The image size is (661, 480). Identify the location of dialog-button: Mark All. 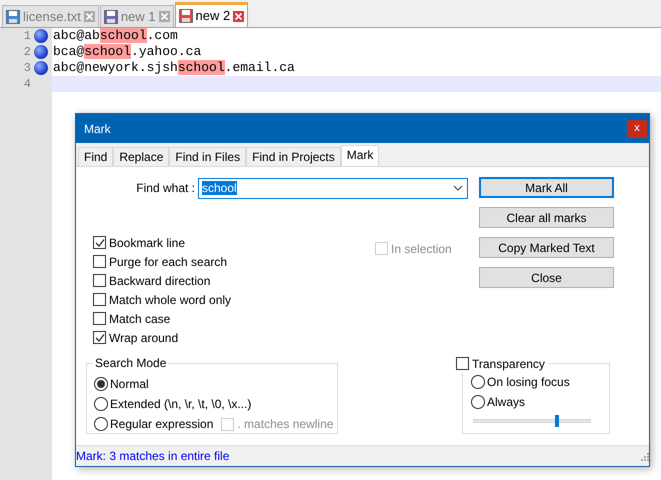
(546, 187).